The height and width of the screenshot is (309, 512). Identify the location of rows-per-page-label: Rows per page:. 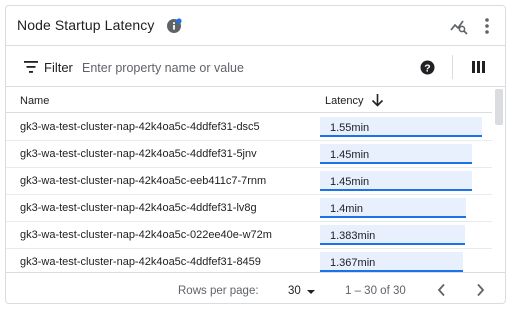
(218, 291).